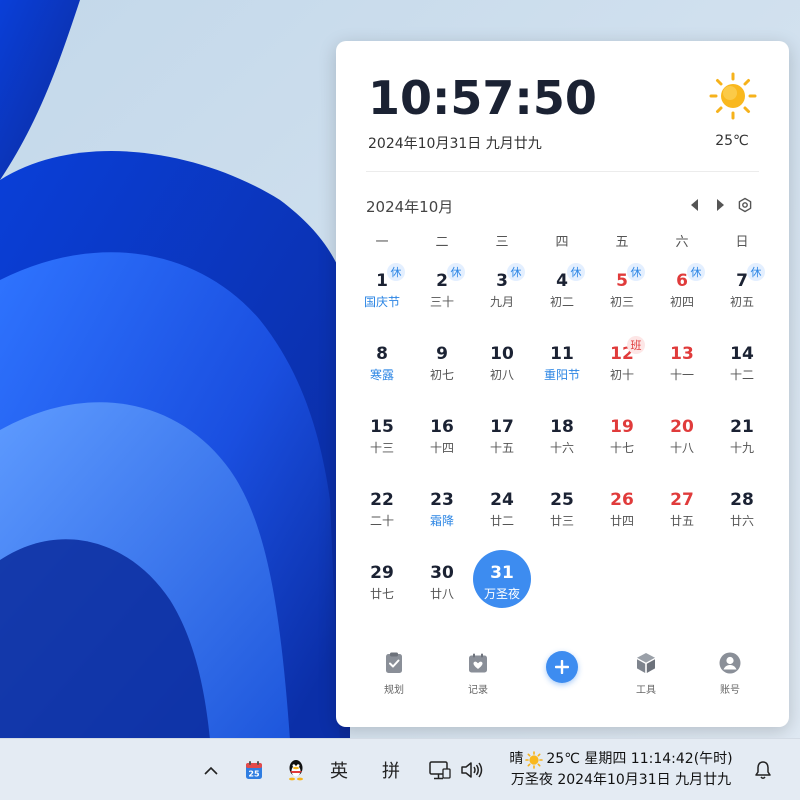 The image size is (800, 800). Describe the element at coordinates (381, 521) in the screenshot. I see `lunar-date: 二十` at that location.